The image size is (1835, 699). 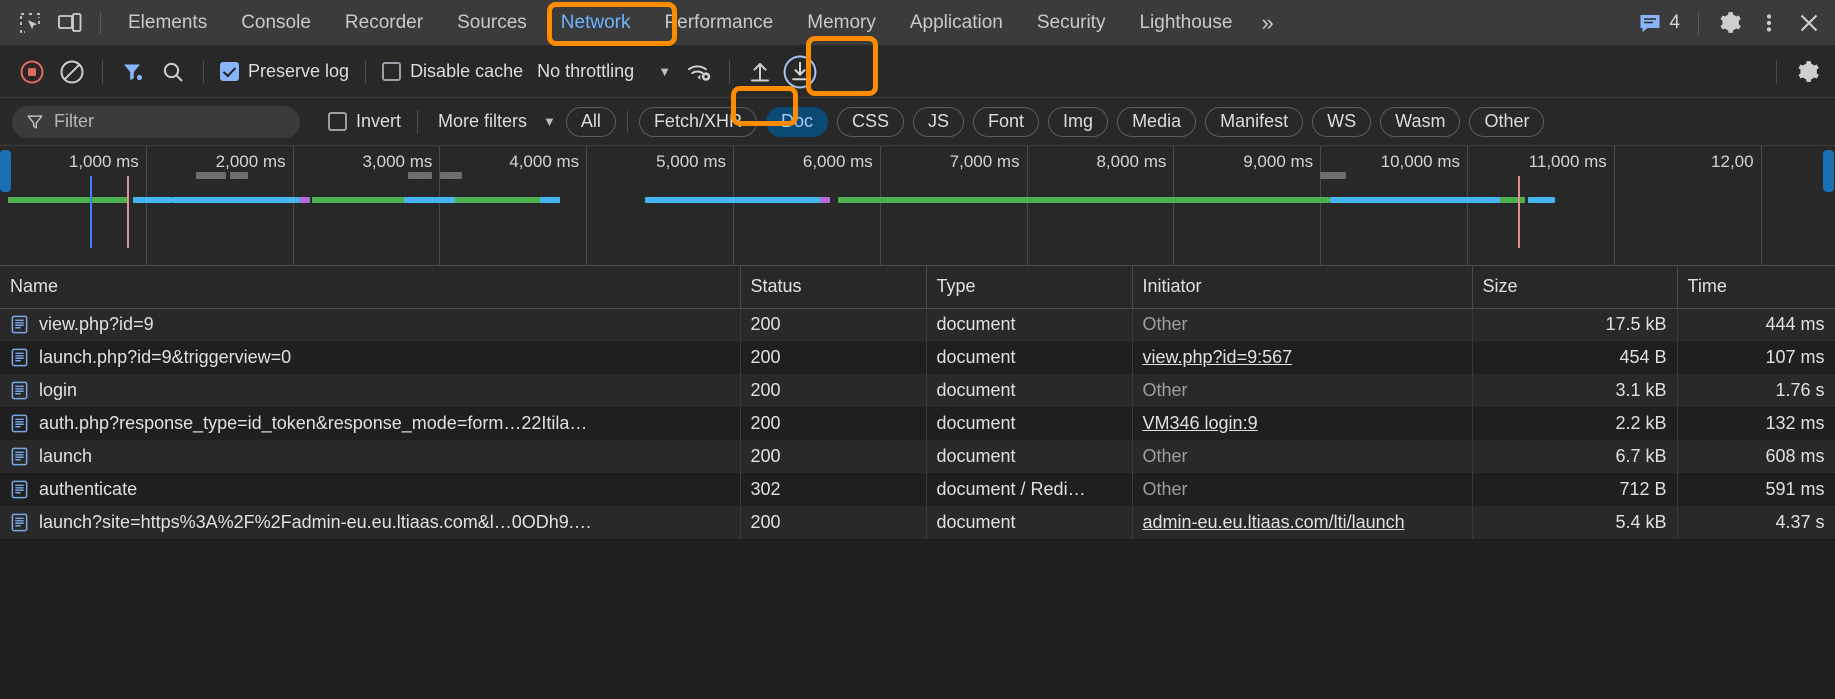 I want to click on import-har-icon, so click(x=800, y=72).